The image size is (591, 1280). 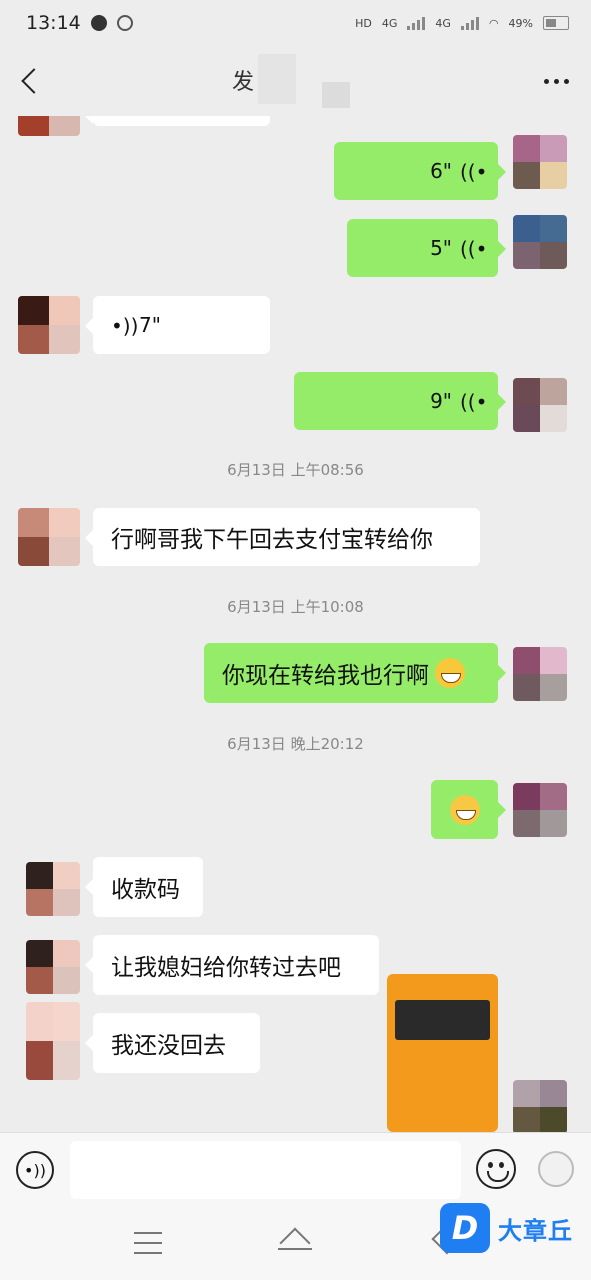 I want to click on message-text: 让我媳妇给你转过去吧, so click(x=226, y=968).